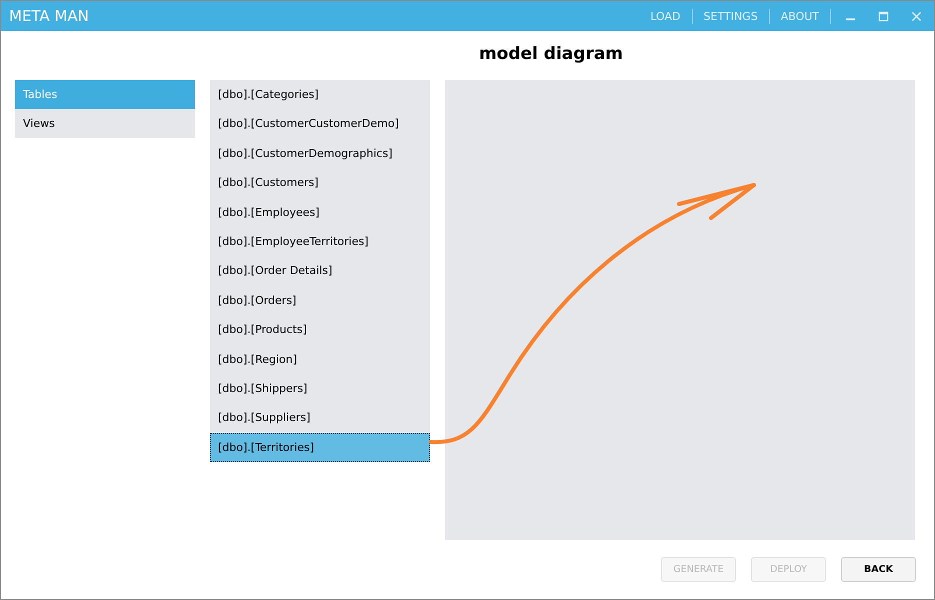  Describe the element at coordinates (49, 16) in the screenshot. I see `window-title: META MAN` at that location.